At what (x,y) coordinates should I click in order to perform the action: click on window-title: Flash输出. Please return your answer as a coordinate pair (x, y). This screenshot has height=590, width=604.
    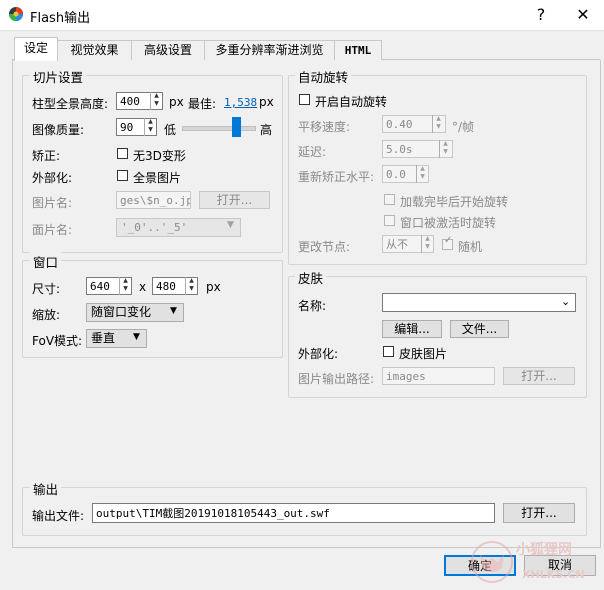
    Looking at the image, I should click on (60, 18).